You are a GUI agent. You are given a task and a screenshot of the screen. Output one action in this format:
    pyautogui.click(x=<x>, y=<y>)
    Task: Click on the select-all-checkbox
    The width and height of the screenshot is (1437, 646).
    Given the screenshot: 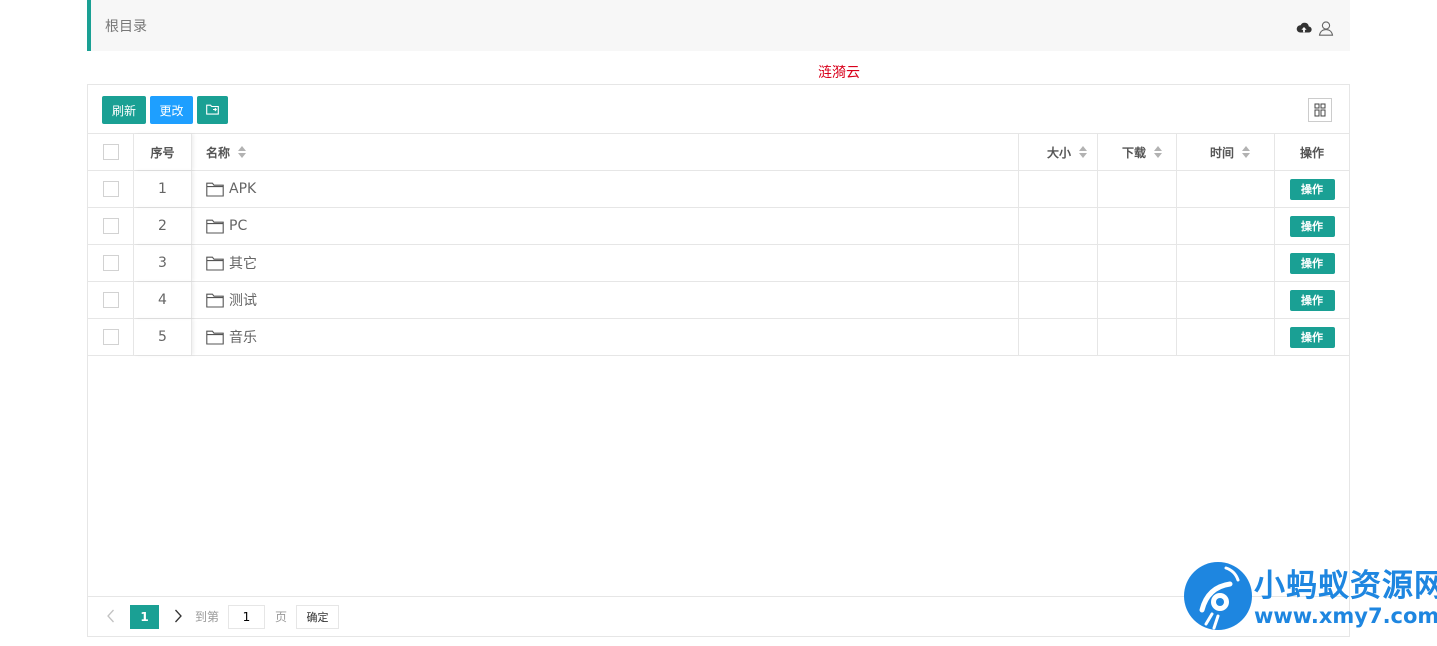 What is the action you would take?
    pyautogui.click(x=110, y=152)
    